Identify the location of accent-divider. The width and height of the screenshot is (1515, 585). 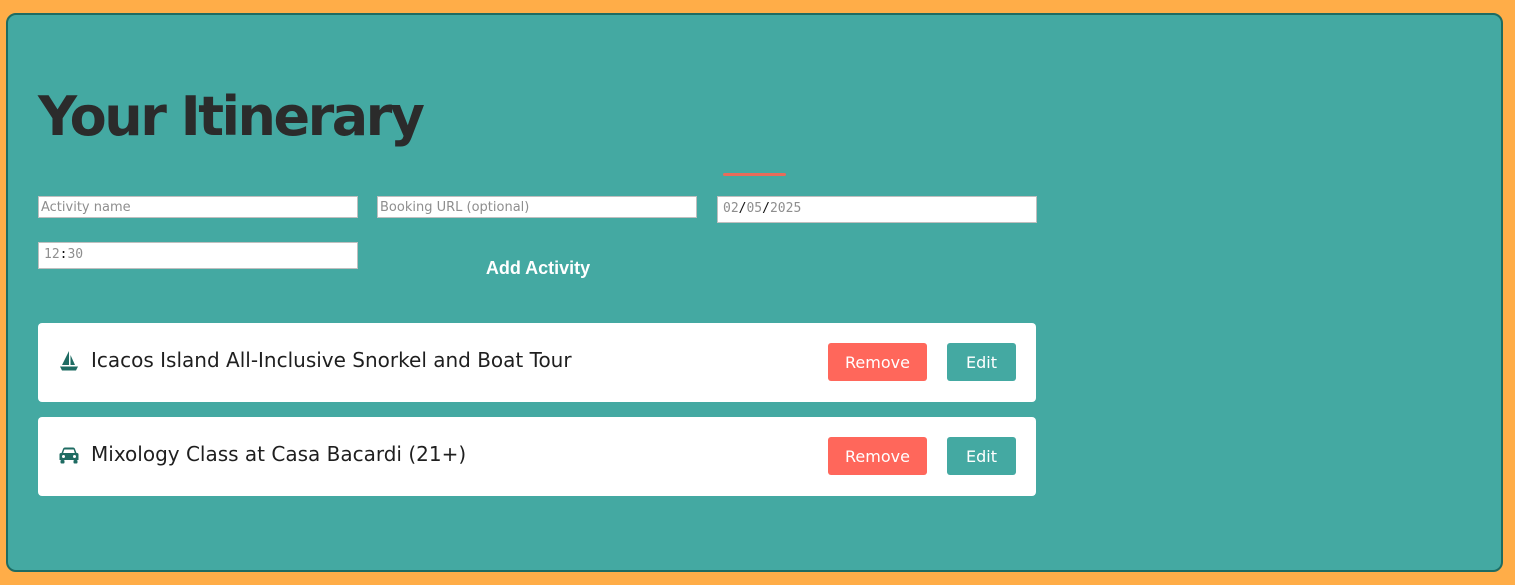
(754, 174).